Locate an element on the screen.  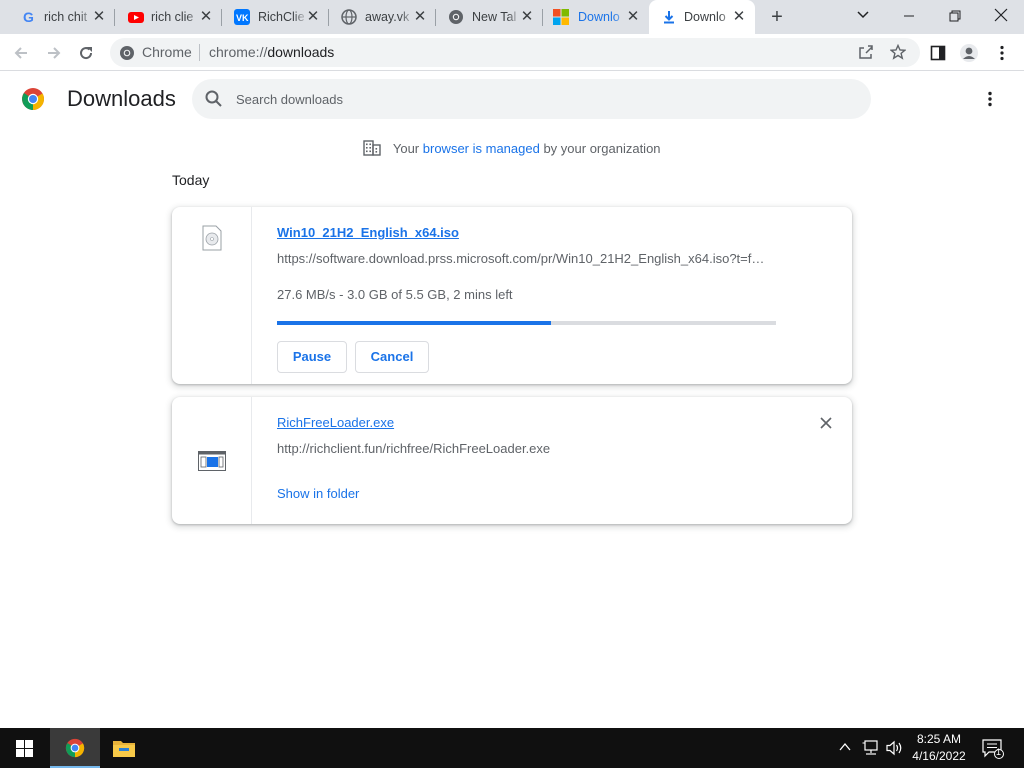
browser-managed-link: browser is managed is located at coordinates (481, 148).